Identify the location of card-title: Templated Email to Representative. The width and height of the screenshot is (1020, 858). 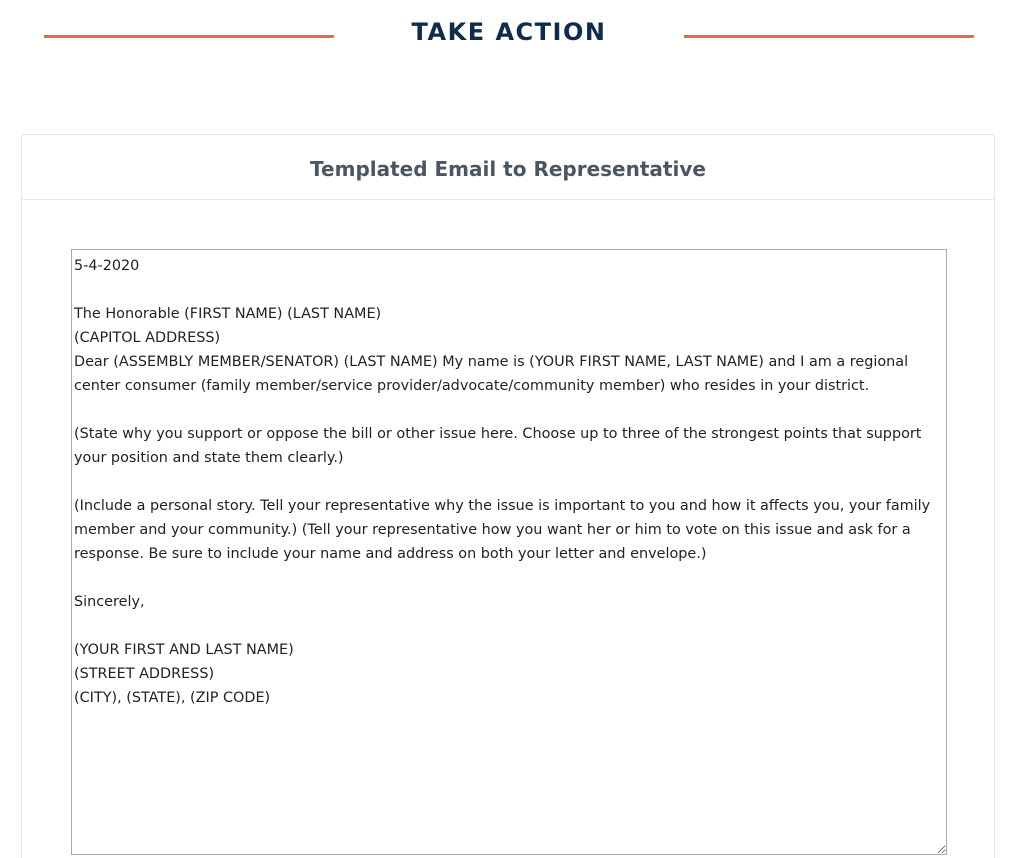
(508, 169).